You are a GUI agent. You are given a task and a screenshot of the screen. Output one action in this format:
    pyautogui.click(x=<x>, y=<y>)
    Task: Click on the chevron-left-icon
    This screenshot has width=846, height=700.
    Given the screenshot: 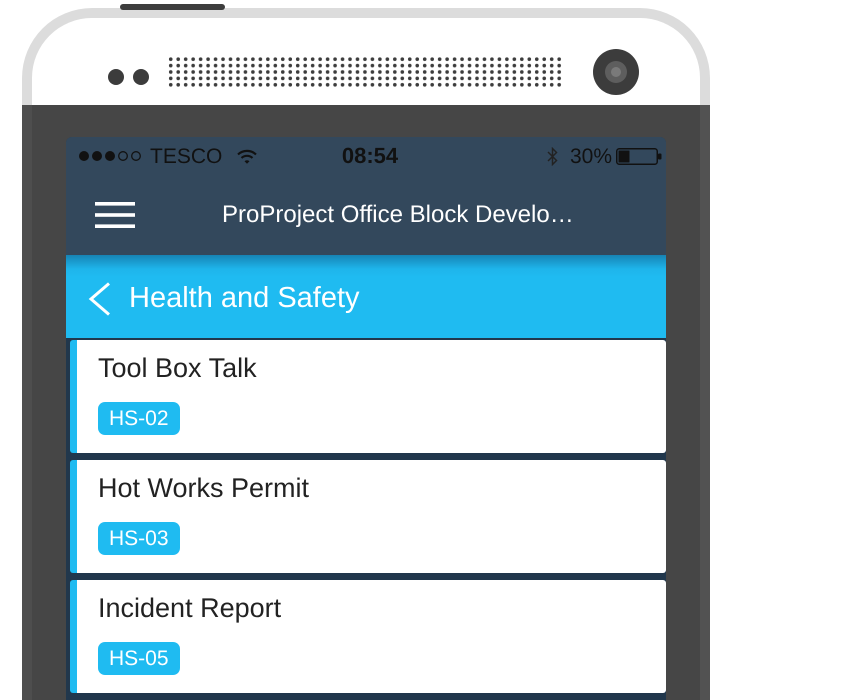 What is the action you would take?
    pyautogui.click(x=99, y=299)
    